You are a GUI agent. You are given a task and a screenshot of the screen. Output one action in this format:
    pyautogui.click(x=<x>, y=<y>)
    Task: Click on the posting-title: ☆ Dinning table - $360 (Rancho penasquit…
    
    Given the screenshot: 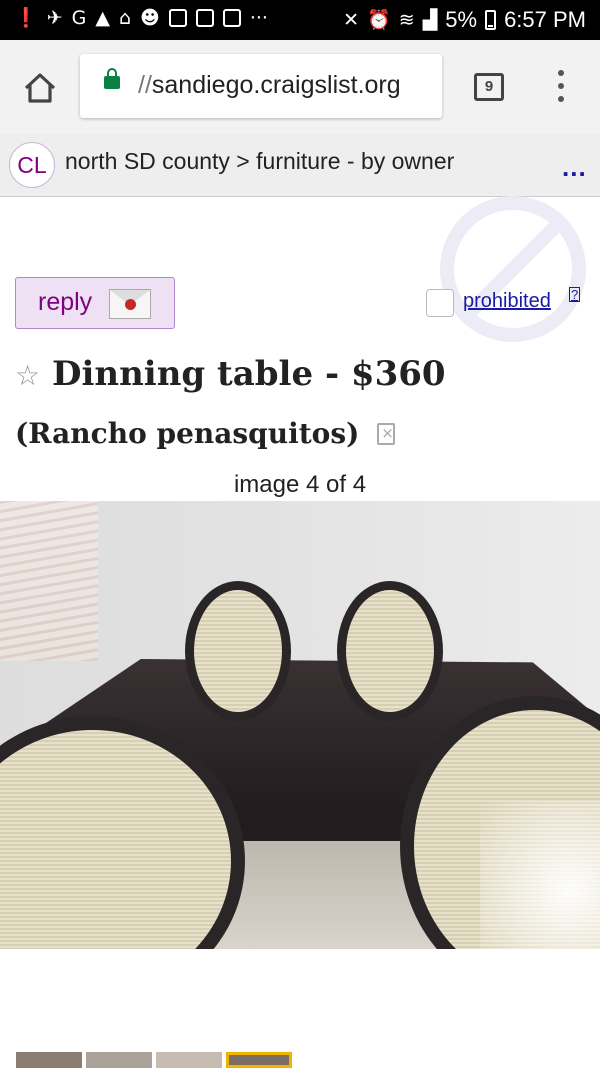 What is the action you would take?
    pyautogui.click(x=300, y=404)
    